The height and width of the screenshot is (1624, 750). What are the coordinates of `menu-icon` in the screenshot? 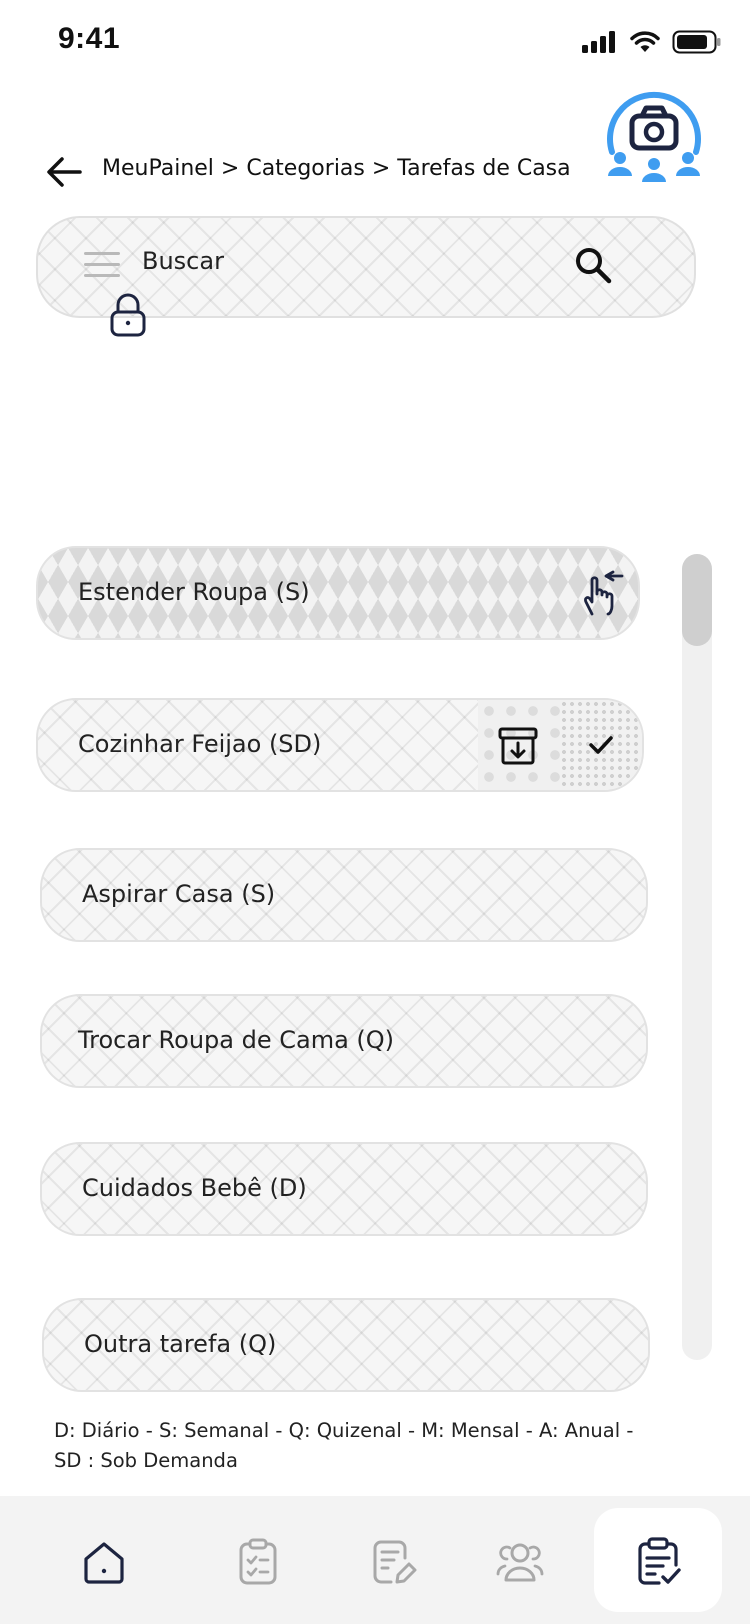 It's located at (102, 265).